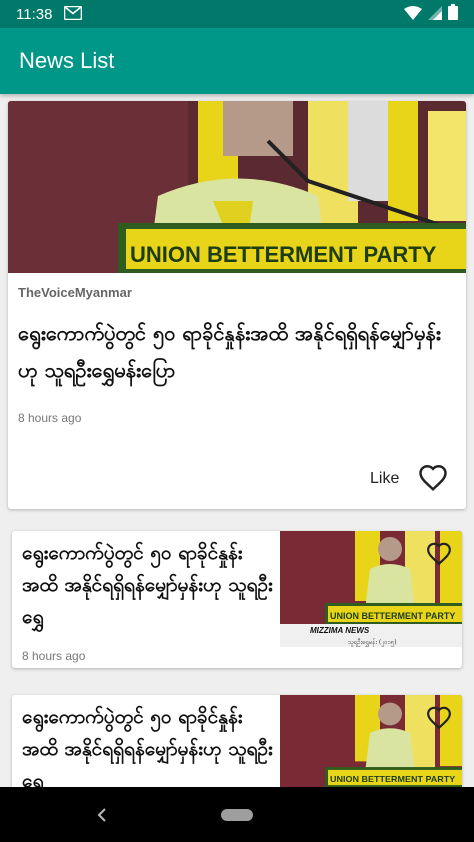  I want to click on battery-icon, so click(453, 14).